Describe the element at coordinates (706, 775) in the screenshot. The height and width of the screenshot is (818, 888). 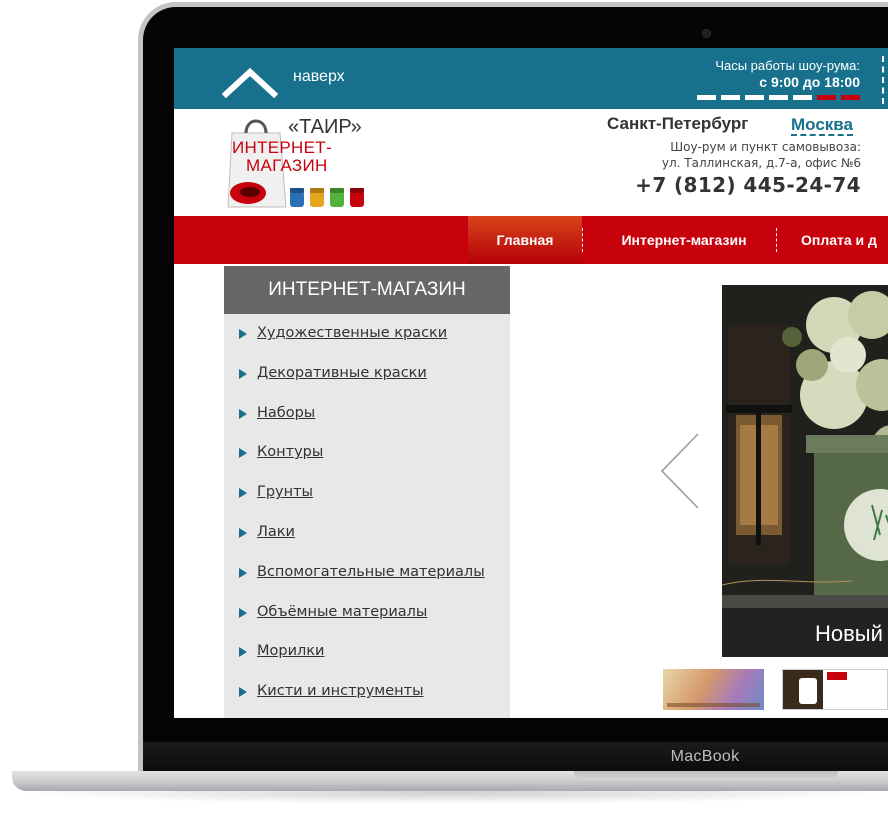
I see `laptop-base-notch` at that location.